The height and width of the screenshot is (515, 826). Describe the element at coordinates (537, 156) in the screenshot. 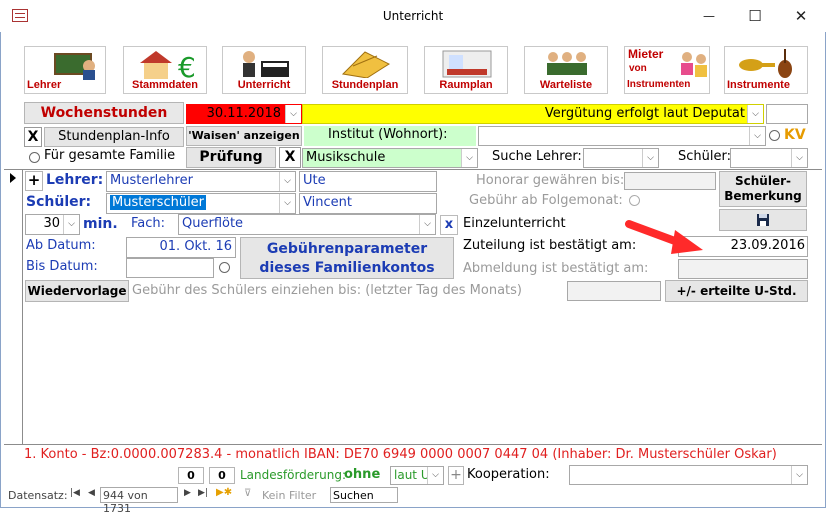

I see `suche-lehrer-label: Suche Lehrer:` at that location.